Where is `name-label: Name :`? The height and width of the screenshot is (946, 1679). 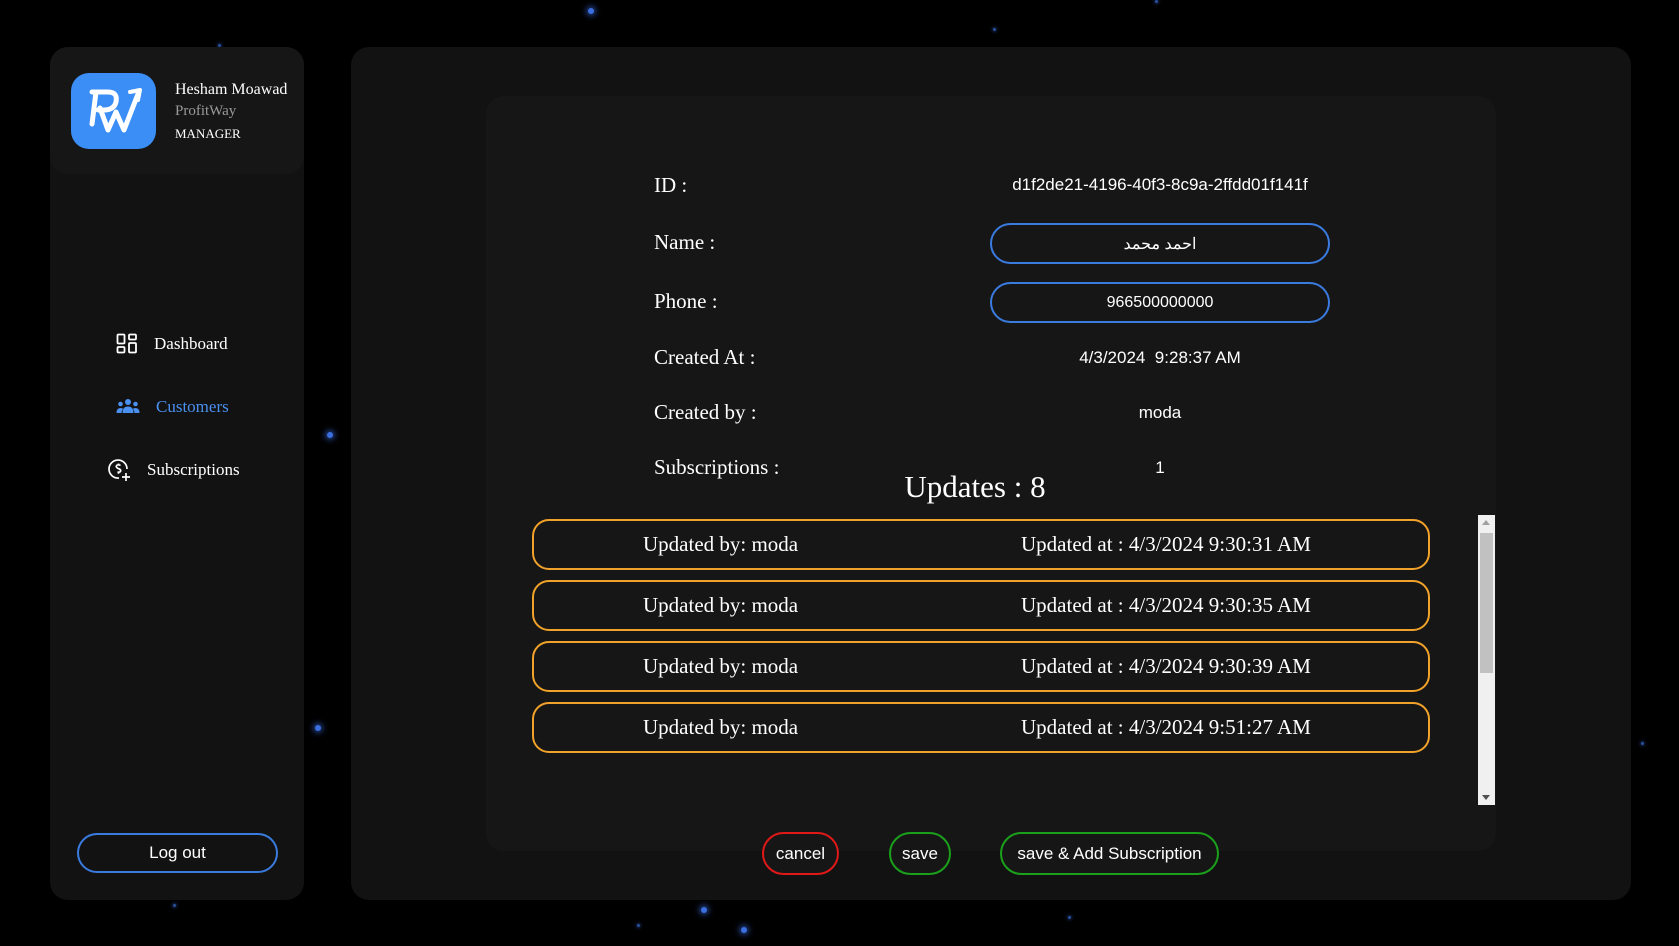
name-label: Name : is located at coordinates (685, 242).